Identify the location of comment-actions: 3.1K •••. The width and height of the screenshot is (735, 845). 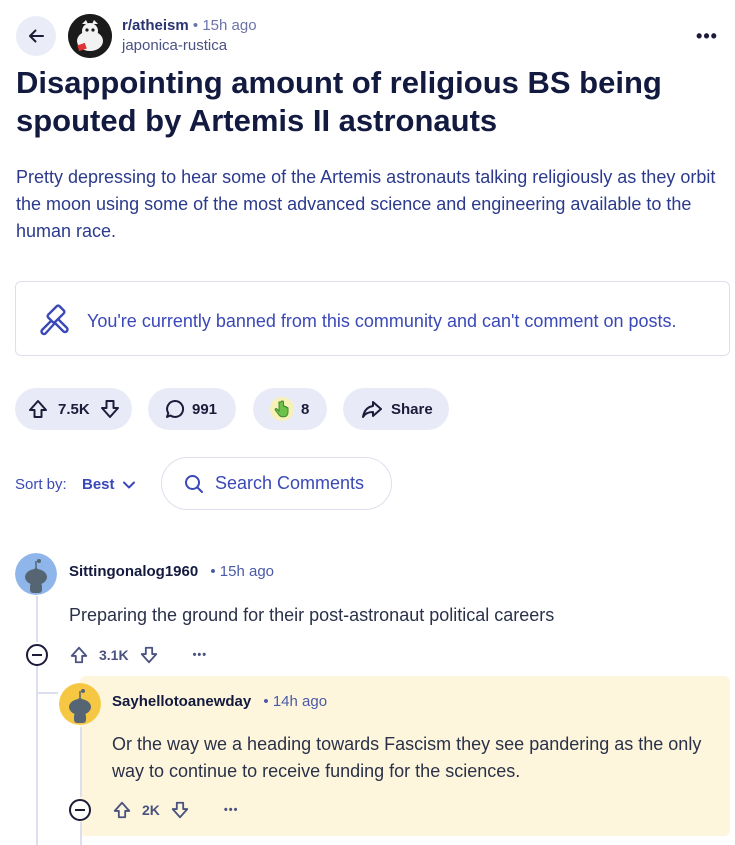
(138, 655).